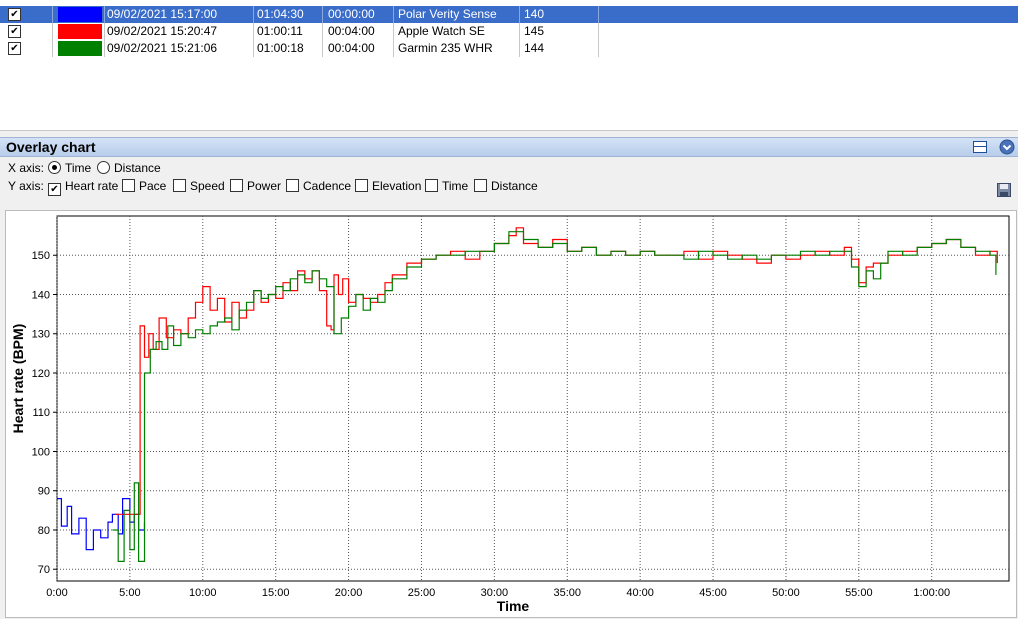 The image size is (1018, 619). I want to click on activity-avg-hr: 145, so click(534, 31).